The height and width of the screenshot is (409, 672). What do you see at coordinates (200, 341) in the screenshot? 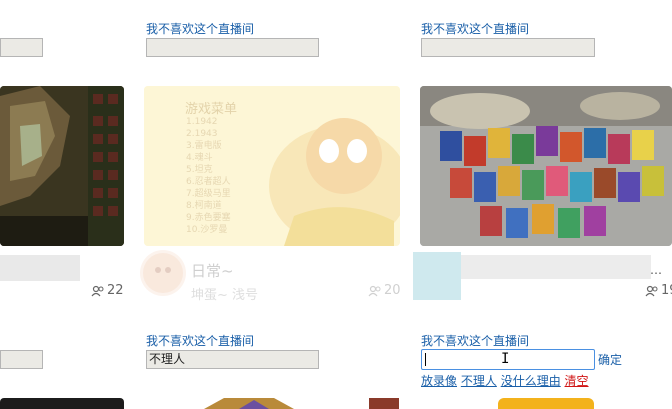
I see `dislike-link-middle-bottom: 我不喜欢这个直播间` at bounding box center [200, 341].